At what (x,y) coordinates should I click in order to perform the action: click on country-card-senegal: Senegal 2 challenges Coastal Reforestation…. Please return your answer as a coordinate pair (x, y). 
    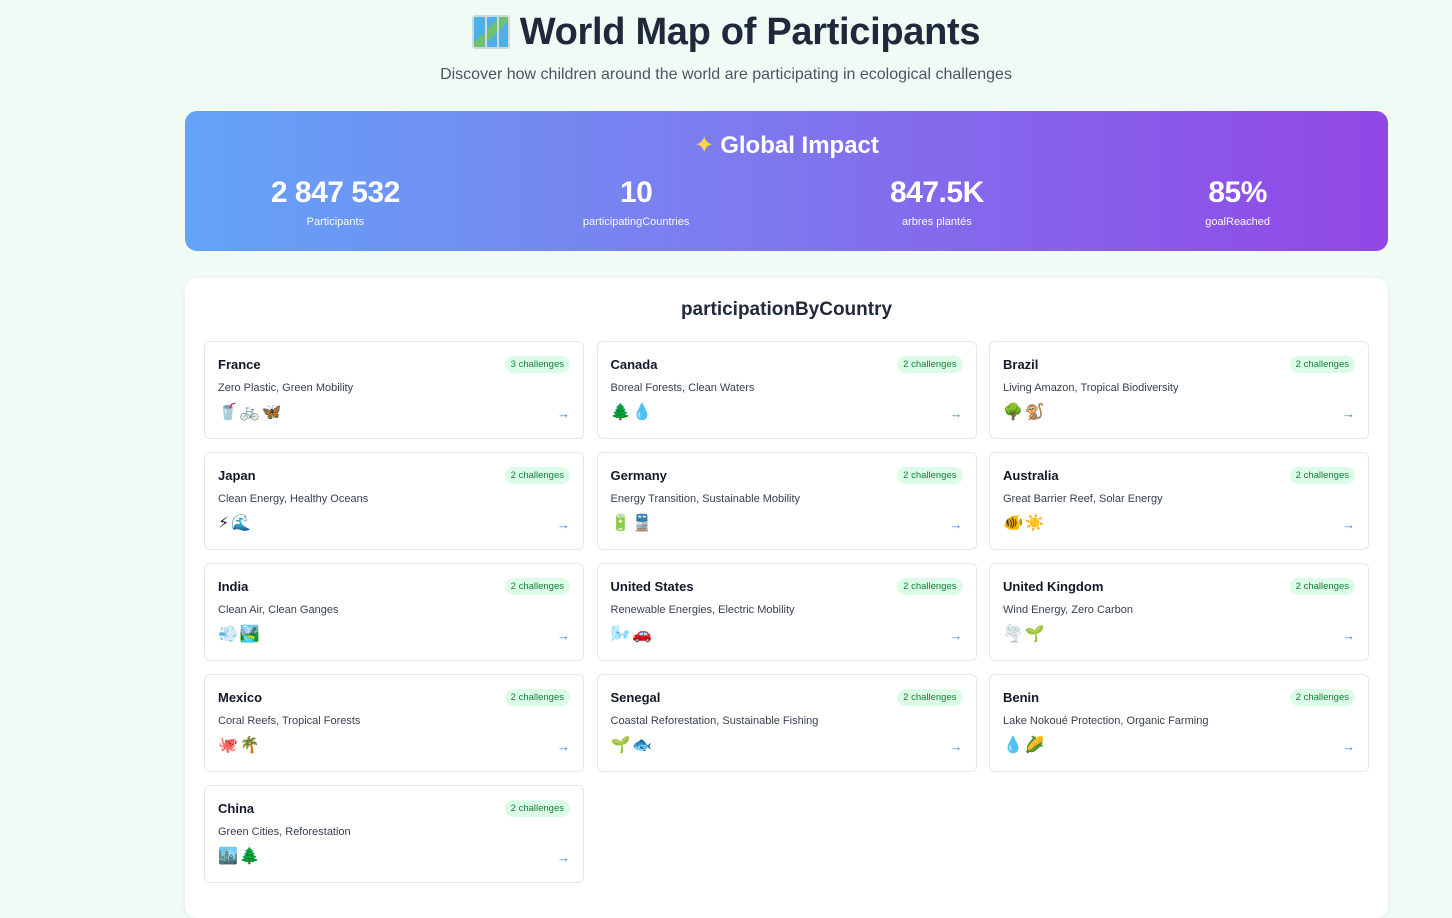
    Looking at the image, I should click on (786, 723).